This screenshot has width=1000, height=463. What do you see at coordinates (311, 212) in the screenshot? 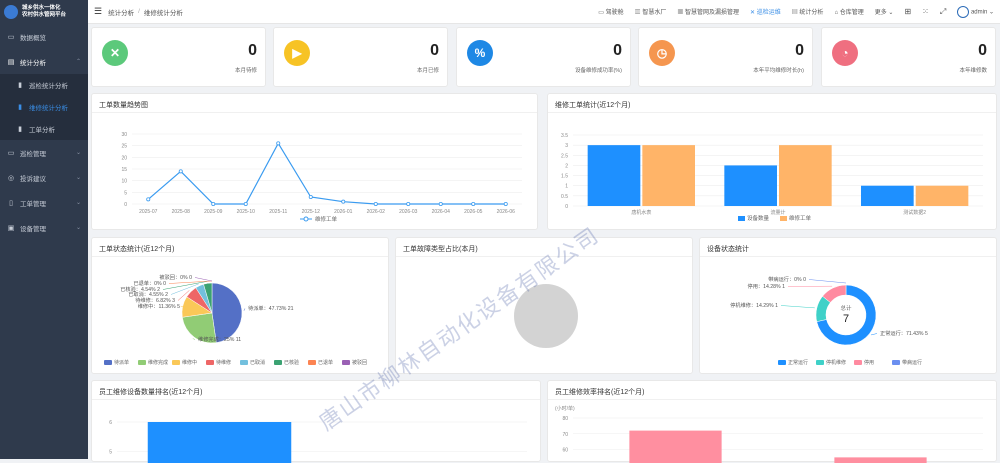
I see `x-tick-label: 2025-12` at bounding box center [311, 212].